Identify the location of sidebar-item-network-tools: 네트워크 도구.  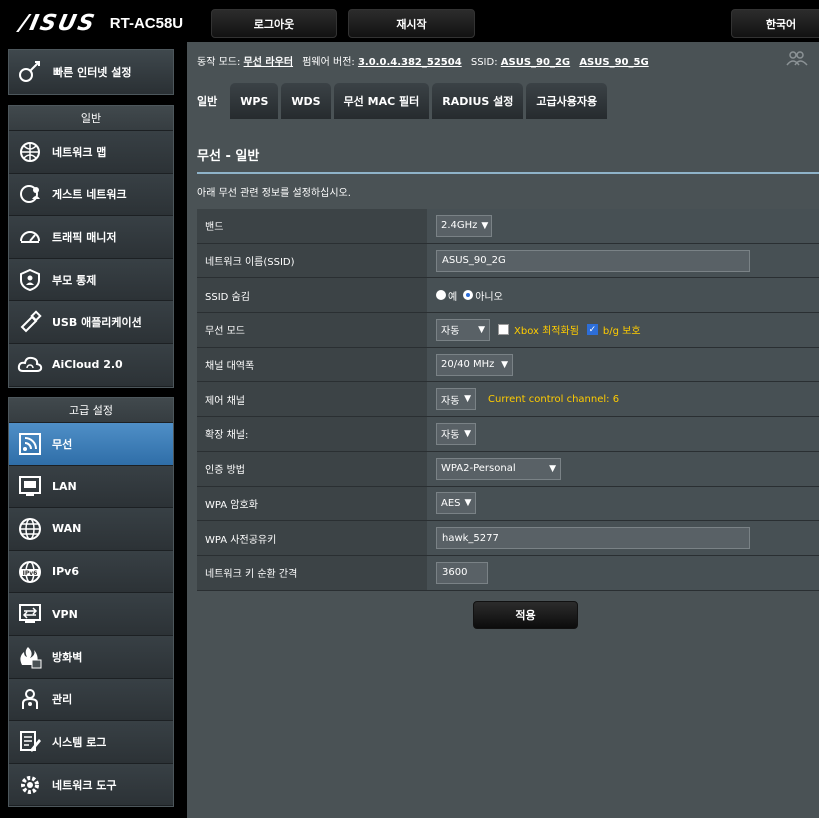
(91, 785).